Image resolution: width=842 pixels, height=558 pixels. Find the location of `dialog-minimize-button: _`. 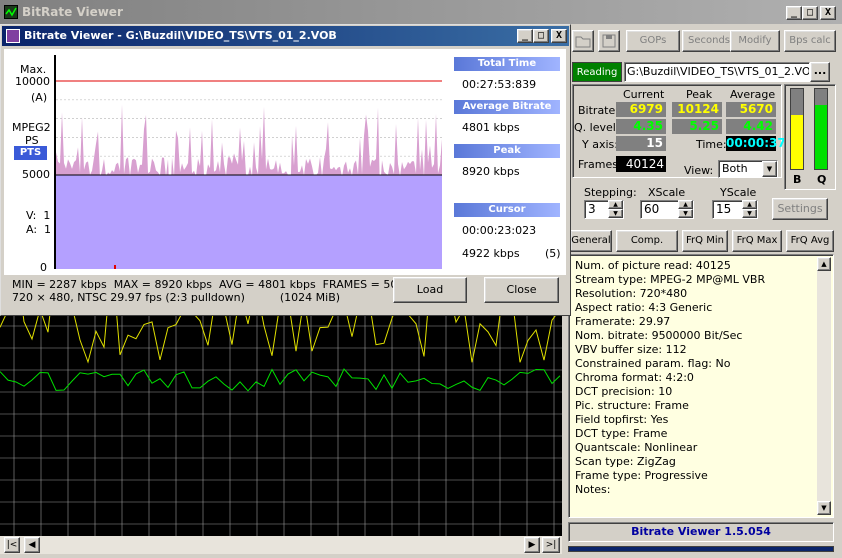

dialog-minimize-button: _ is located at coordinates (525, 36).